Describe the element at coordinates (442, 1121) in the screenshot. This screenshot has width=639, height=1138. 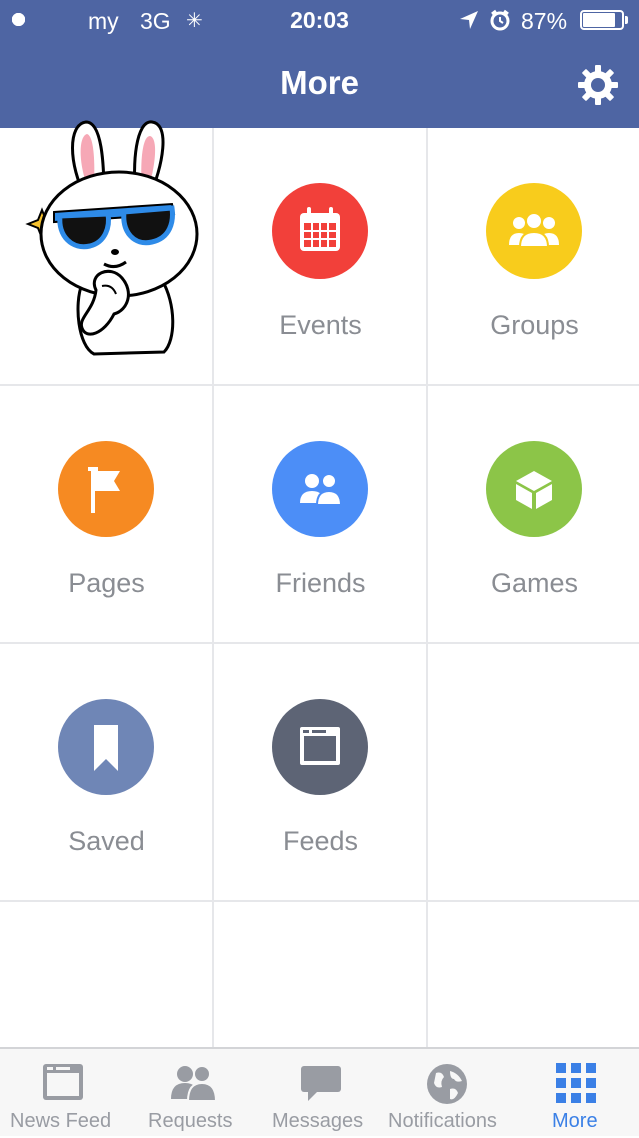
I see `tab-label: Notifications` at that location.